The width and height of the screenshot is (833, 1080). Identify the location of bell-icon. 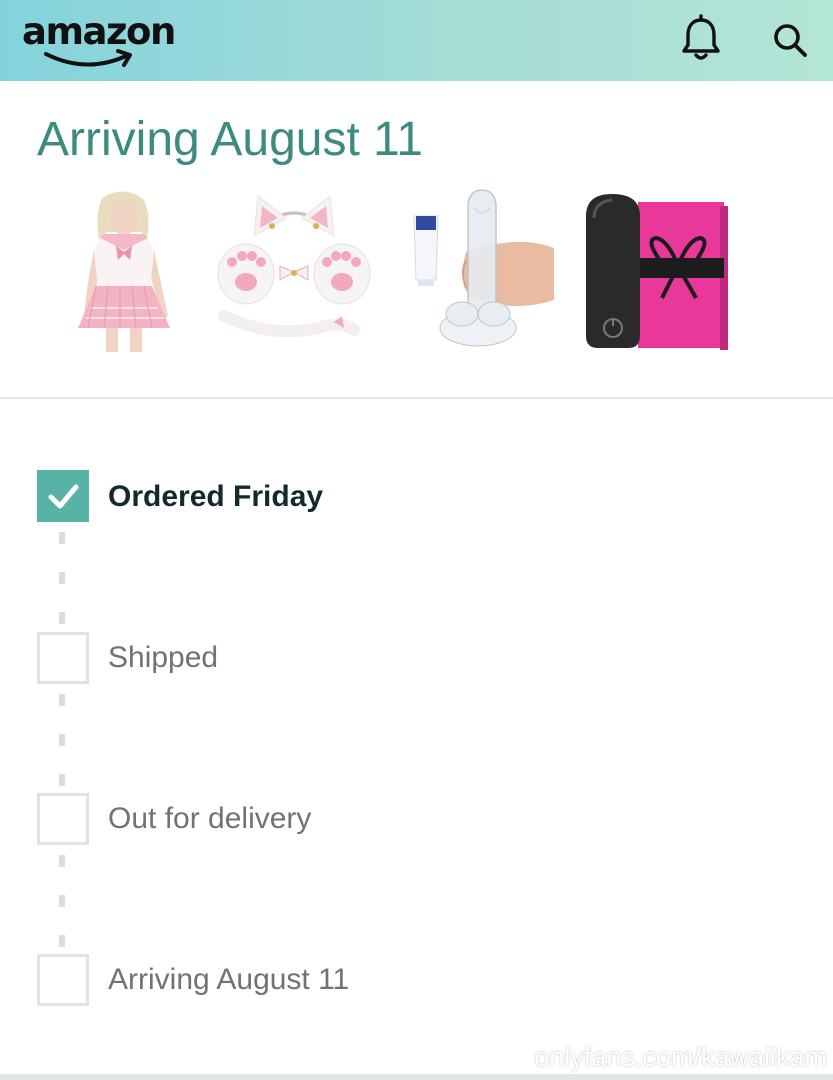
(701, 37).